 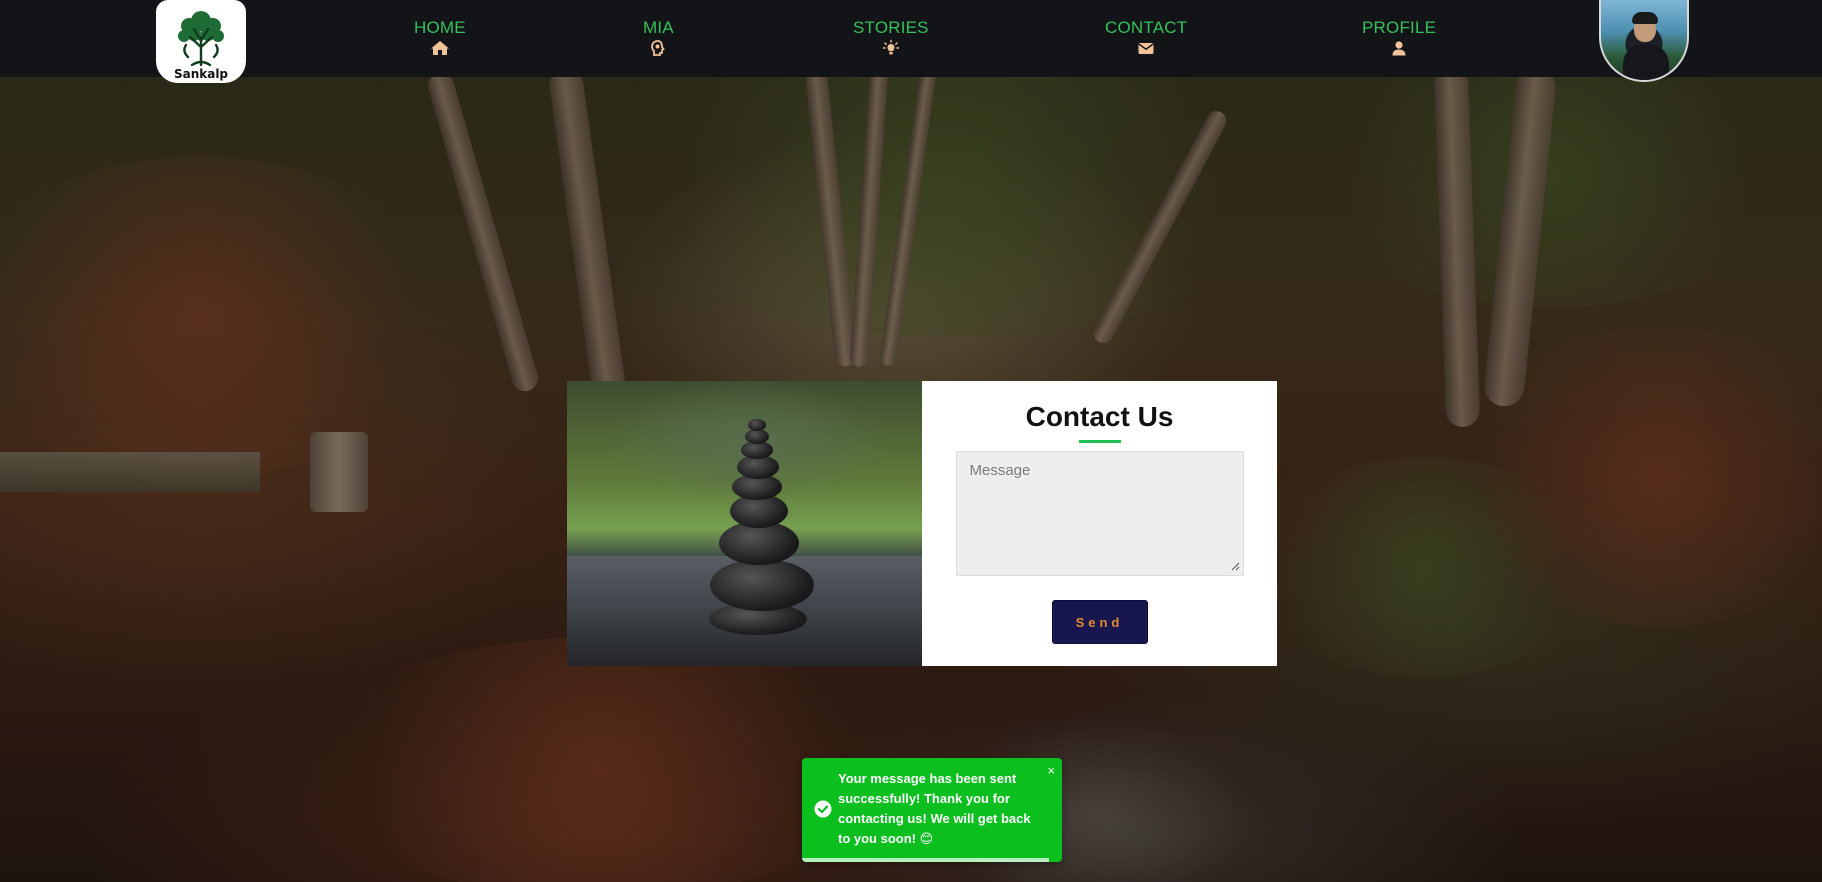 I want to click on message-input, so click(x=1099, y=513).